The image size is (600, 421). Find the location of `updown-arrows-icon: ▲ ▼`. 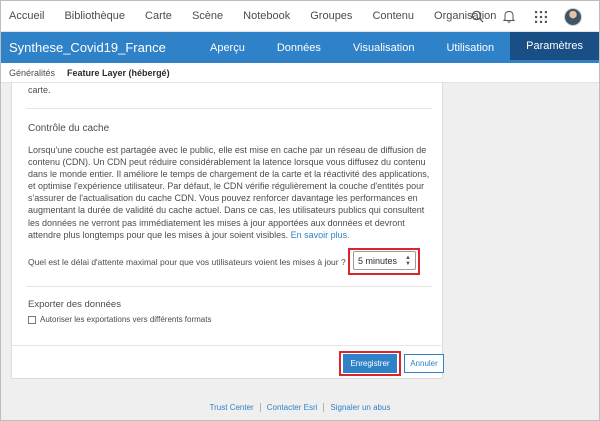

updown-arrows-icon: ▲ ▼ is located at coordinates (408, 261).